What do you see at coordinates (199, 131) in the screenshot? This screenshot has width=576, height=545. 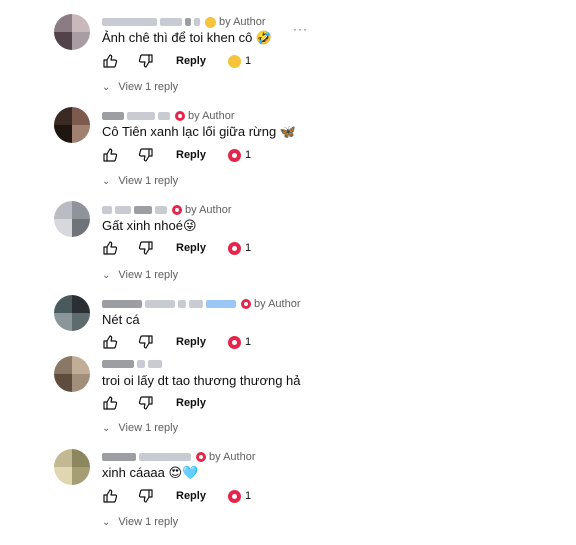 I see `comment-text: Cô Tiên xanh lạc lối giữa rừng 🦋` at bounding box center [199, 131].